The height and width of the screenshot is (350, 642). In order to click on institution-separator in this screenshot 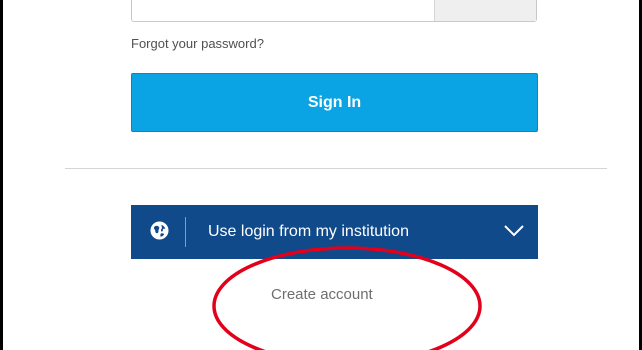, I will do `click(185, 232)`.